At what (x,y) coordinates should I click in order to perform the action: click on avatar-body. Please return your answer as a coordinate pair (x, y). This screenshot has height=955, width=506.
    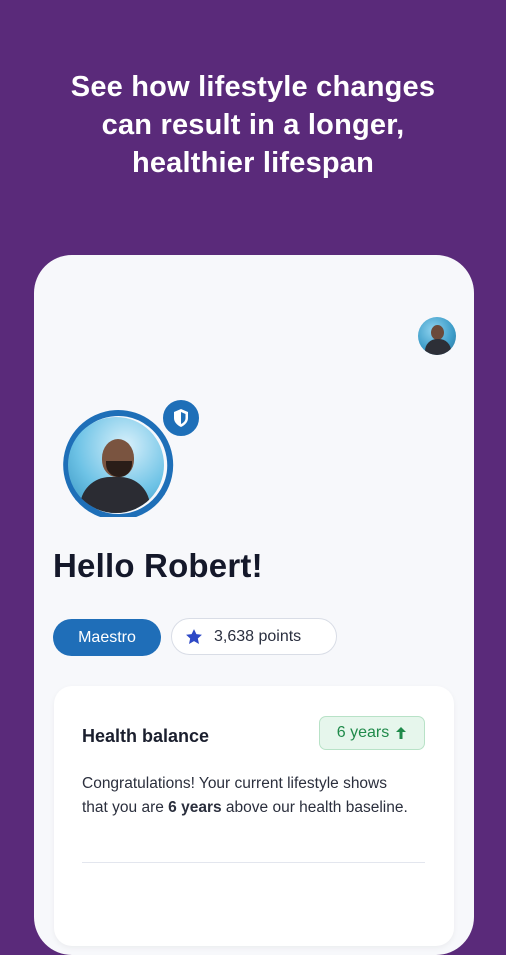
    Looking at the image, I should click on (438, 347).